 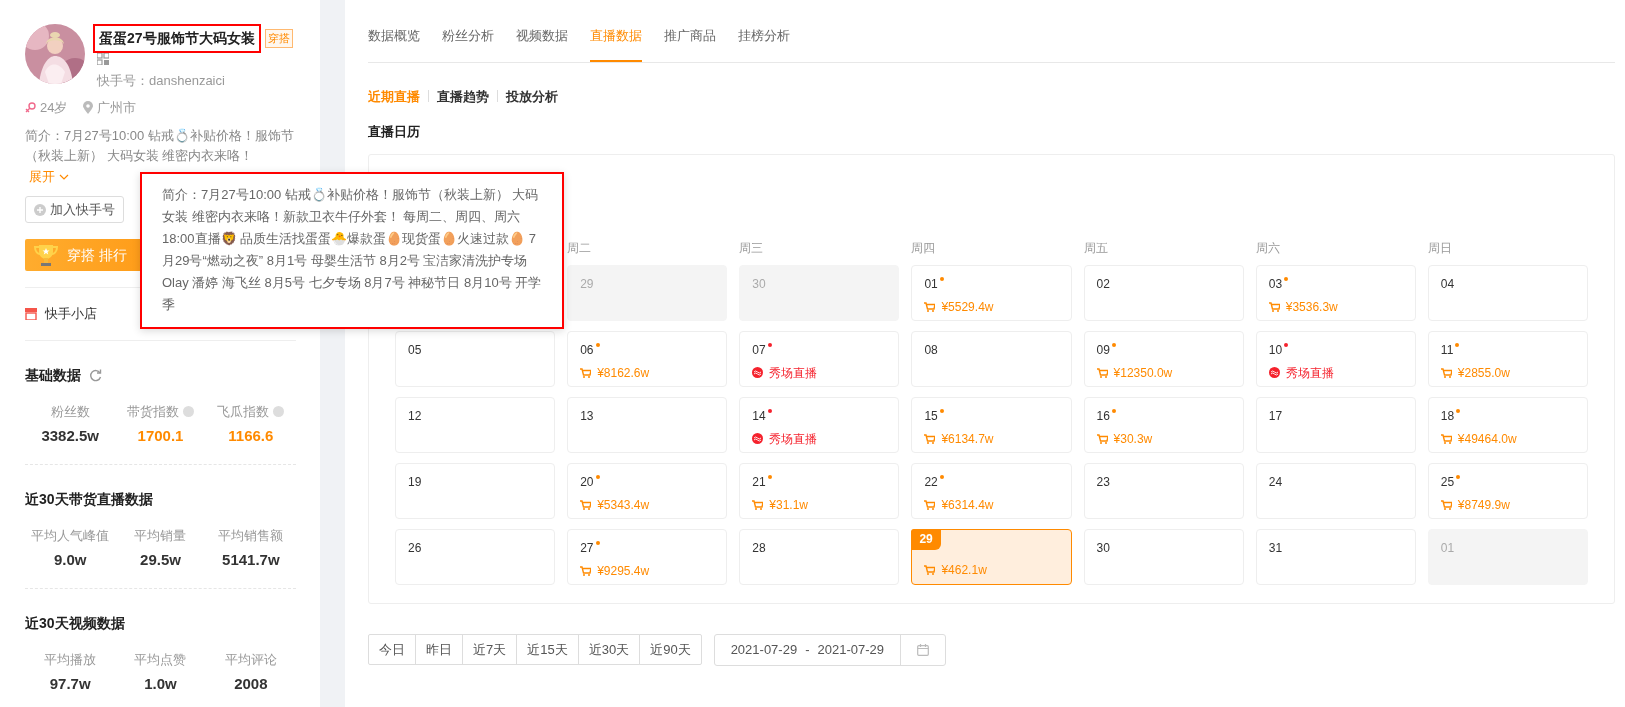 What do you see at coordinates (819, 556) in the screenshot?
I see `calendar-day: 28` at bounding box center [819, 556].